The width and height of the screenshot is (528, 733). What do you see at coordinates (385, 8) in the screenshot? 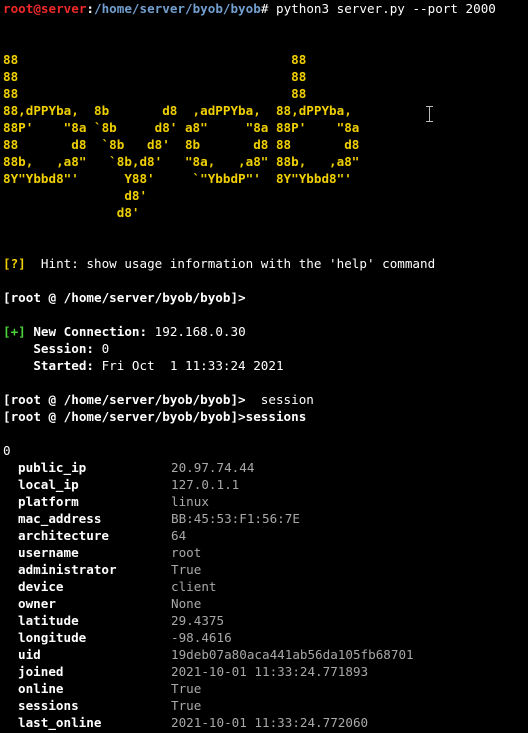
I see `typed-command: python3 server.py --port 2000` at bounding box center [385, 8].